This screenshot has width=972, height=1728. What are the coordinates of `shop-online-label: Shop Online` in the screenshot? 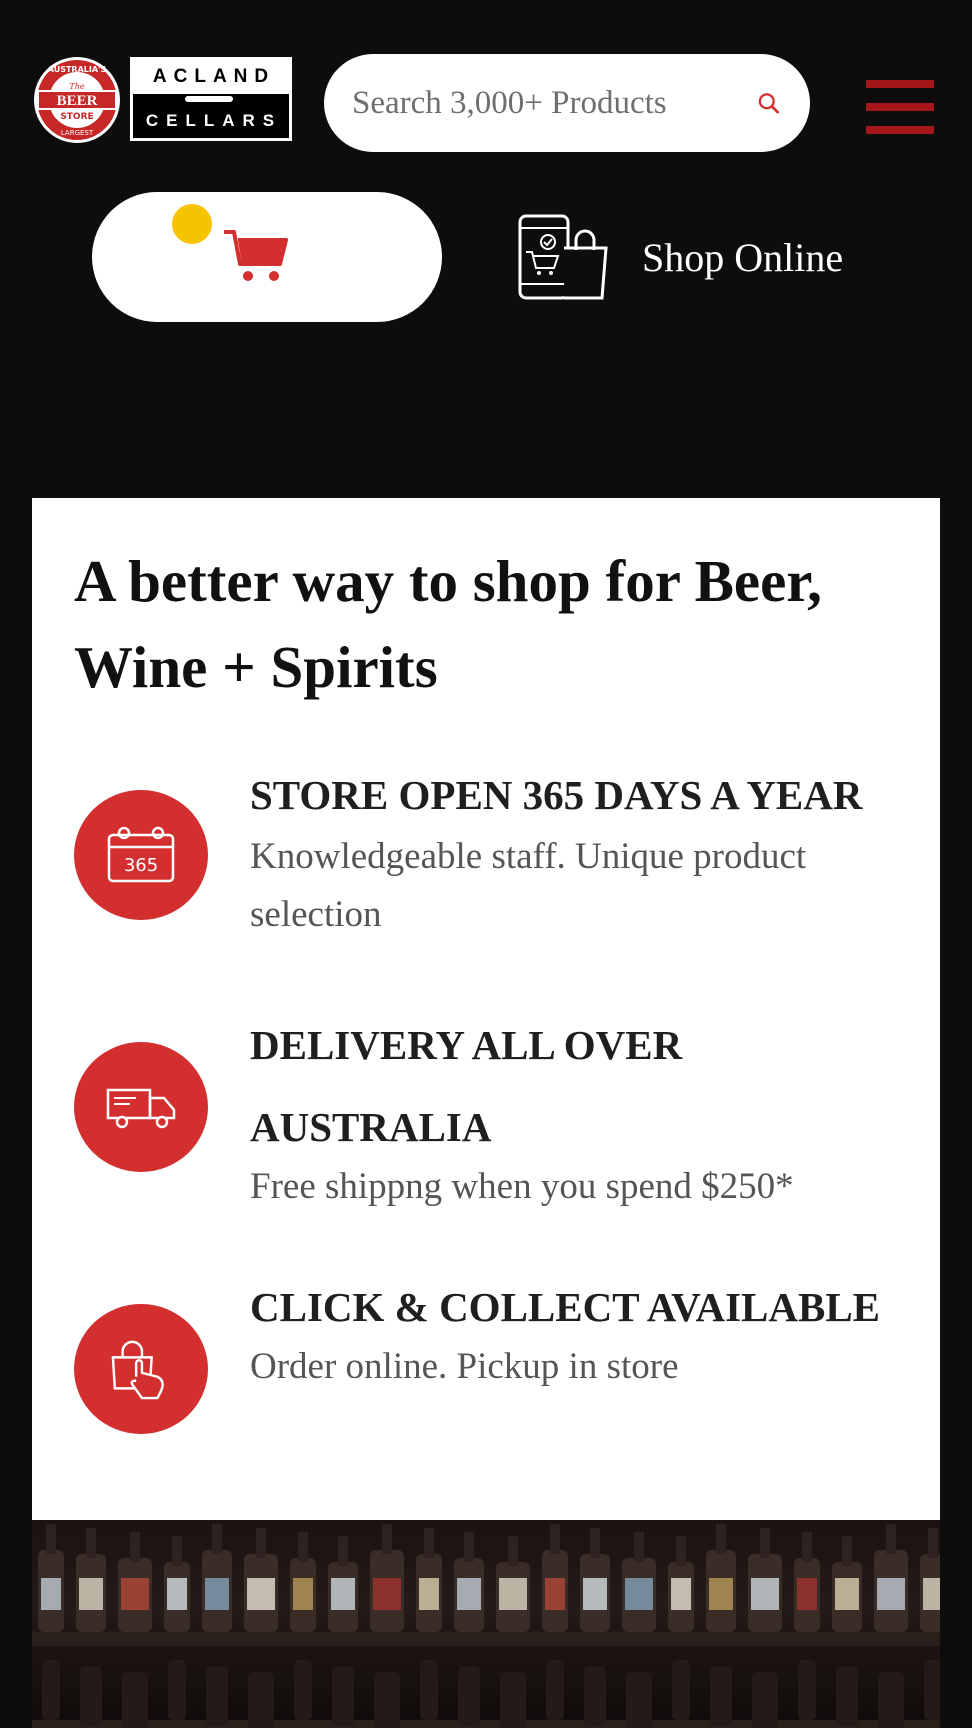 It's located at (743, 257).